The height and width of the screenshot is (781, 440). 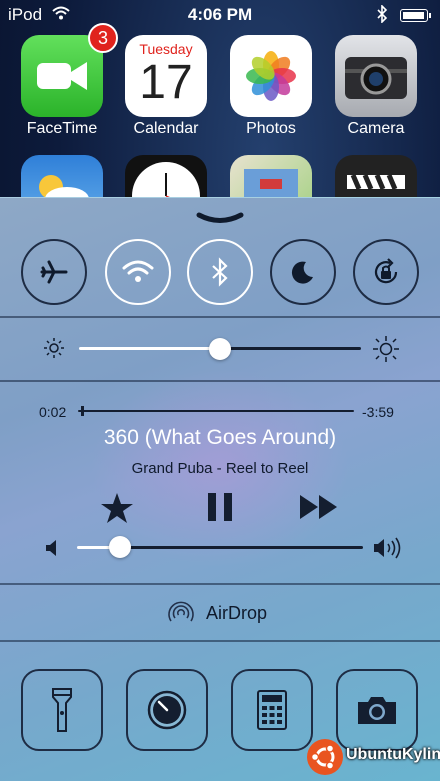 What do you see at coordinates (387, 548) in the screenshot?
I see `volume-high-icon` at bounding box center [387, 548].